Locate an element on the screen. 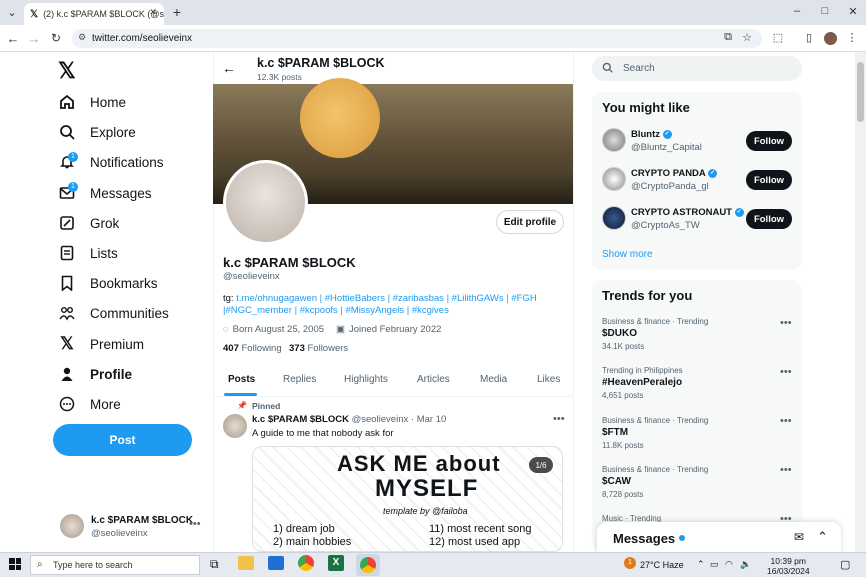 The image size is (866, 577). clock-date: 16/03/2024 is located at coordinates (788, 571).